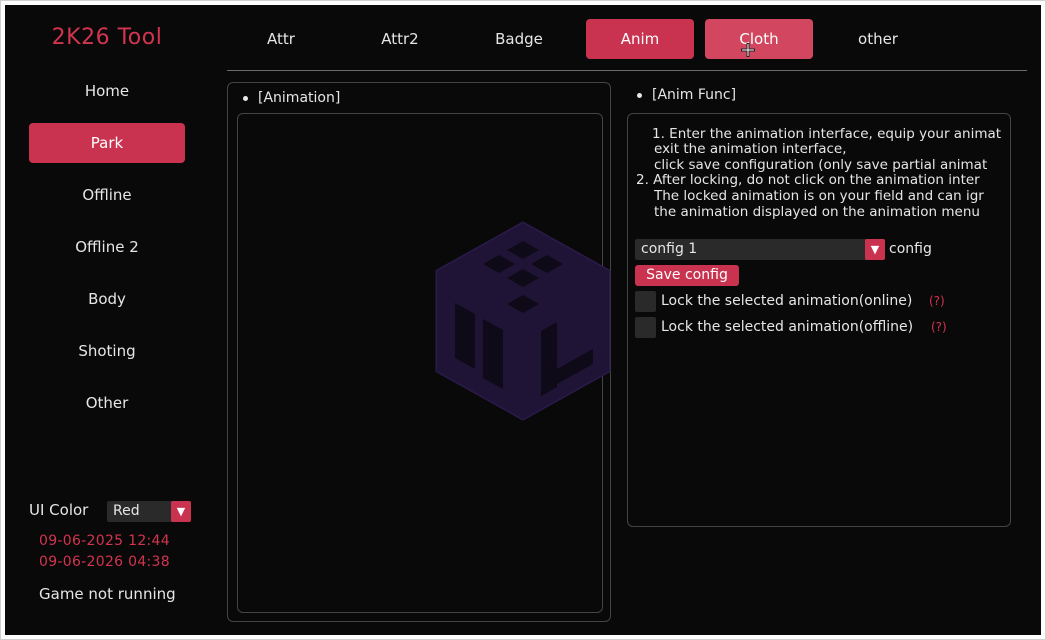 This screenshot has height=640, width=1046. What do you see at coordinates (878, 39) in the screenshot?
I see `tab-other: other` at bounding box center [878, 39].